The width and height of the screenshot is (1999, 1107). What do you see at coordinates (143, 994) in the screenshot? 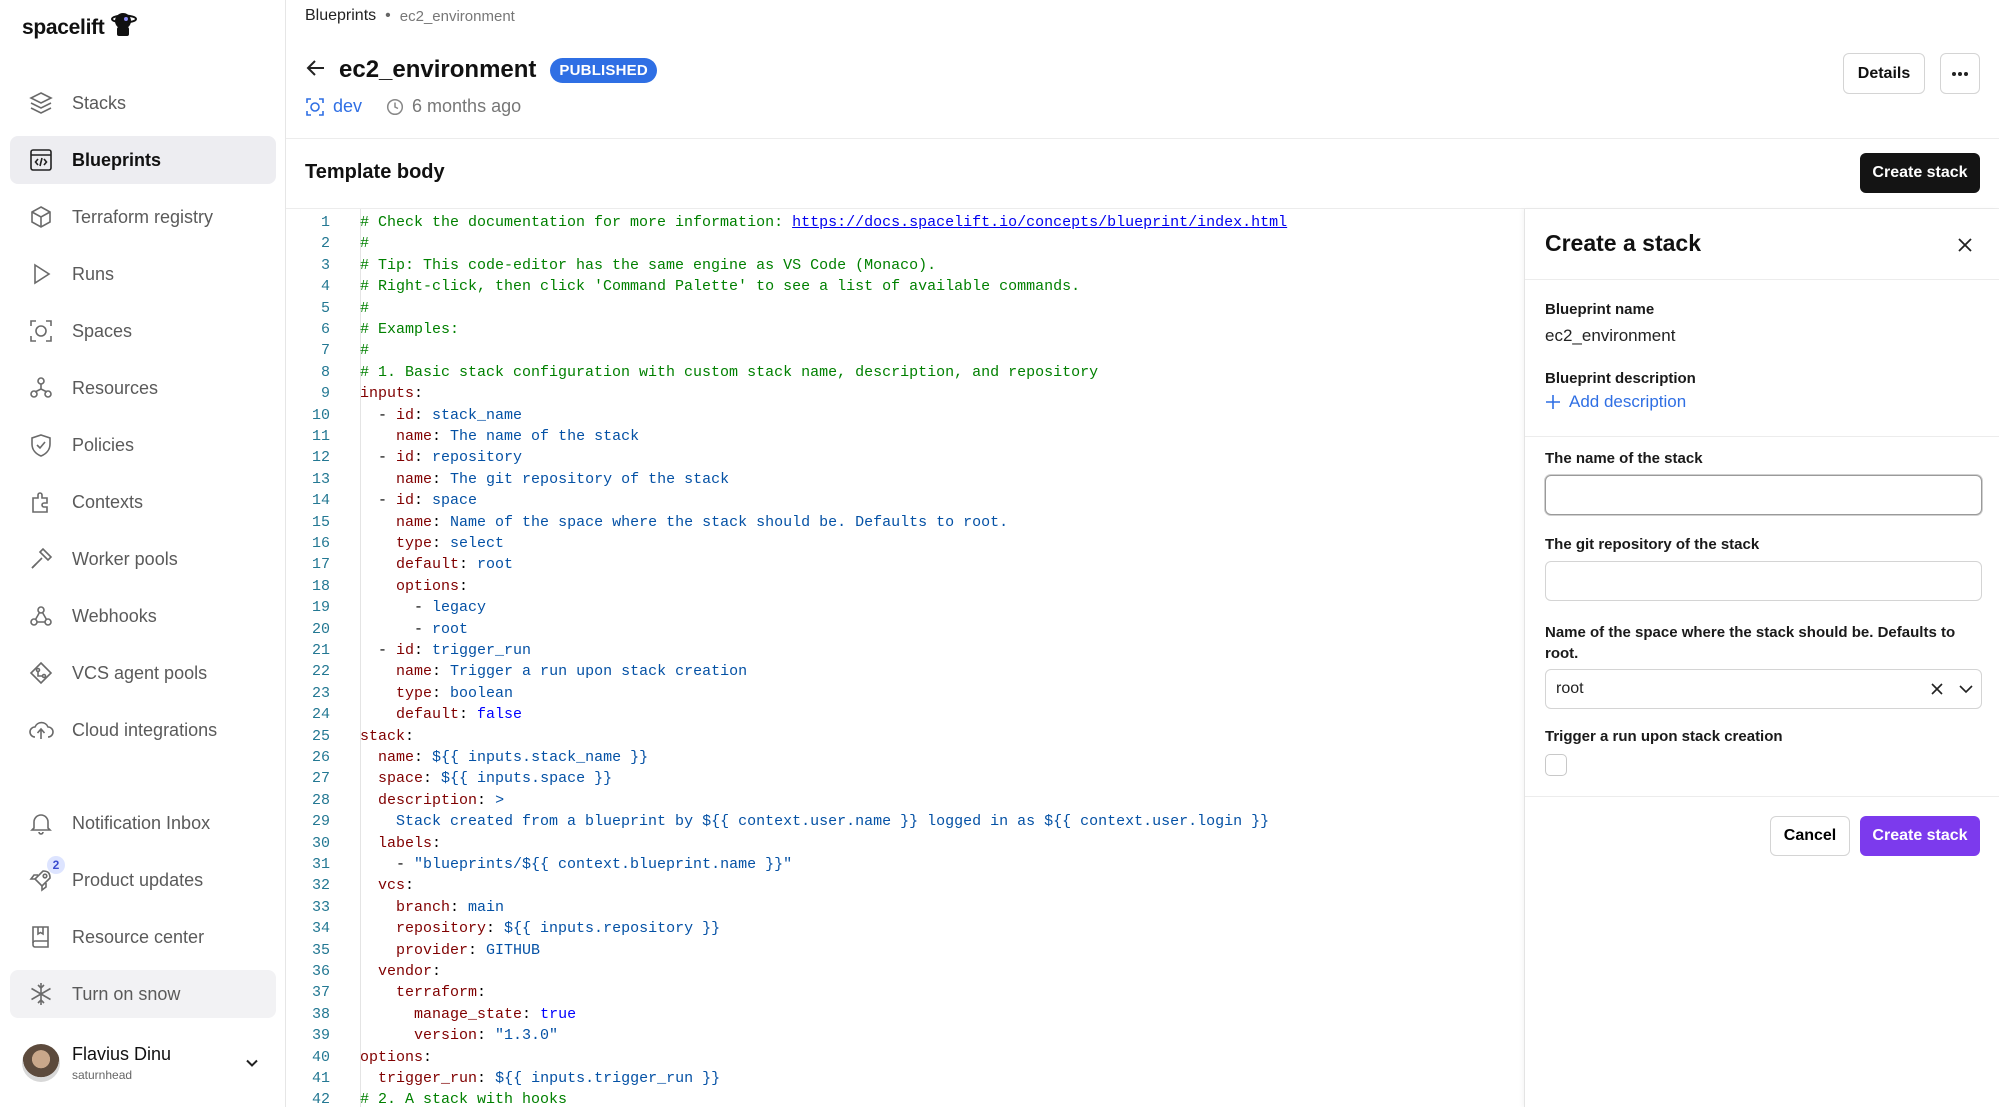
I see `sidebar-item-turn-on-snow: Turn on snow` at bounding box center [143, 994].